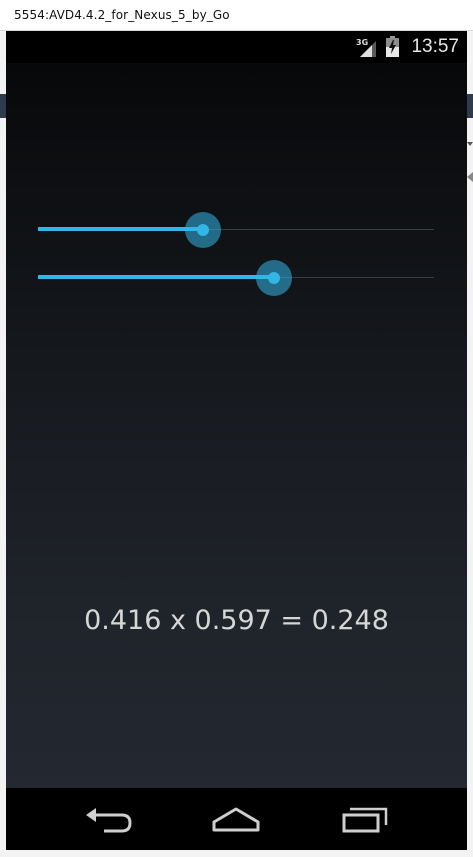 The width and height of the screenshot is (473, 857). I want to click on navigation-bar, so click(236, 819).